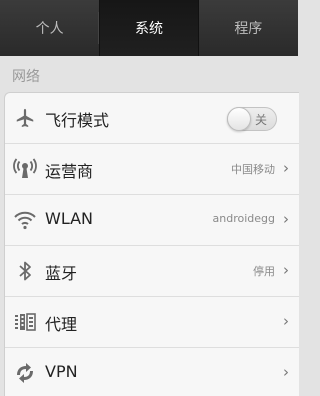 This screenshot has width=320, height=396. Describe the element at coordinates (152, 271) in the screenshot. I see `bluetooth-row: 蓝牙 停用 ›` at that location.